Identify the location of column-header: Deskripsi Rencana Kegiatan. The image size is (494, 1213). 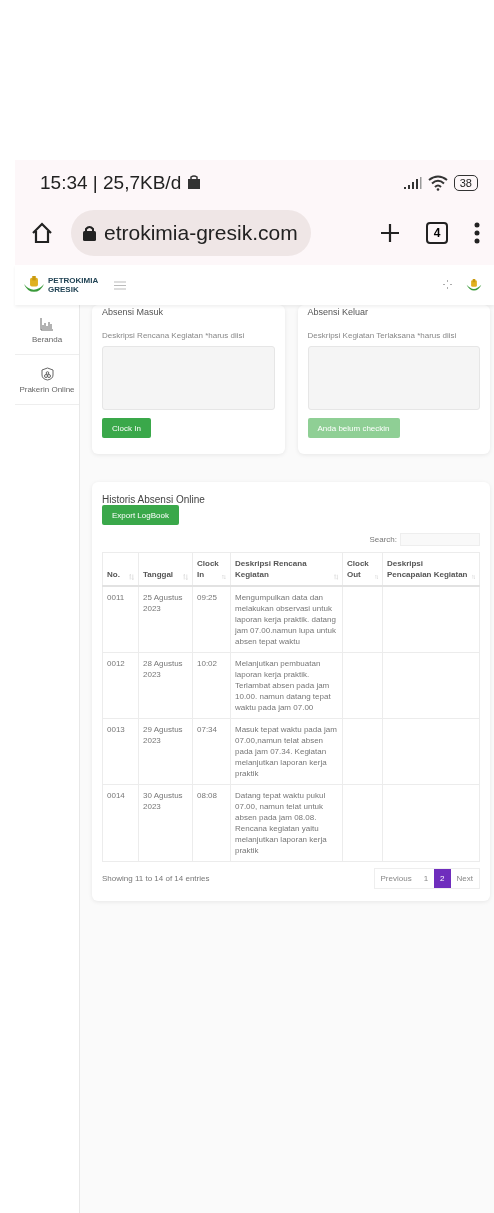
(286, 569).